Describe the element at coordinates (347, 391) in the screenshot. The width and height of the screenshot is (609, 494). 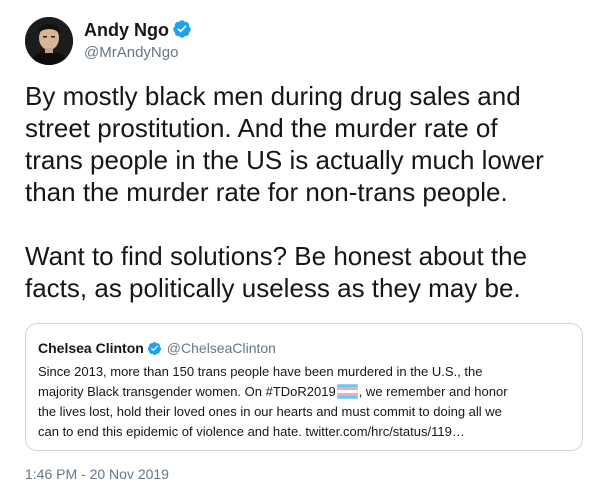
I see `transgender-flag-icon` at that location.